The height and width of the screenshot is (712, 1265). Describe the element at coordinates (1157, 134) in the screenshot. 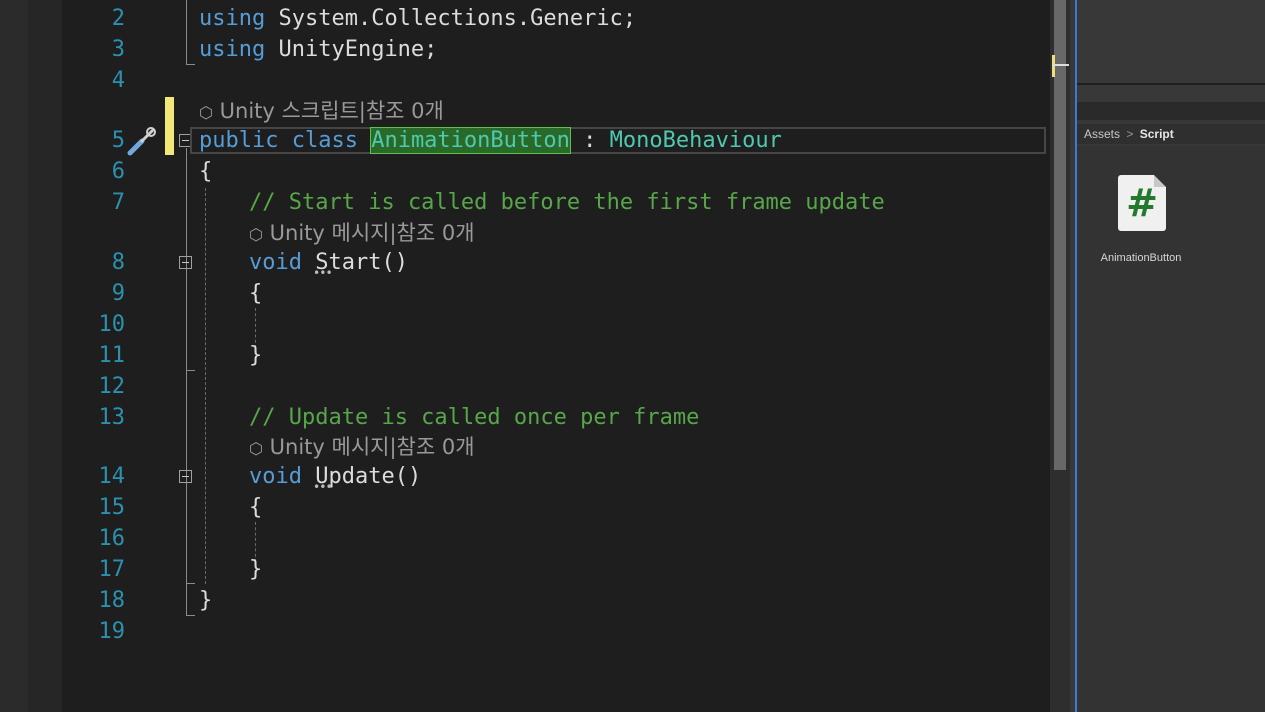

I see `breadcrumb-script: Script` at that location.